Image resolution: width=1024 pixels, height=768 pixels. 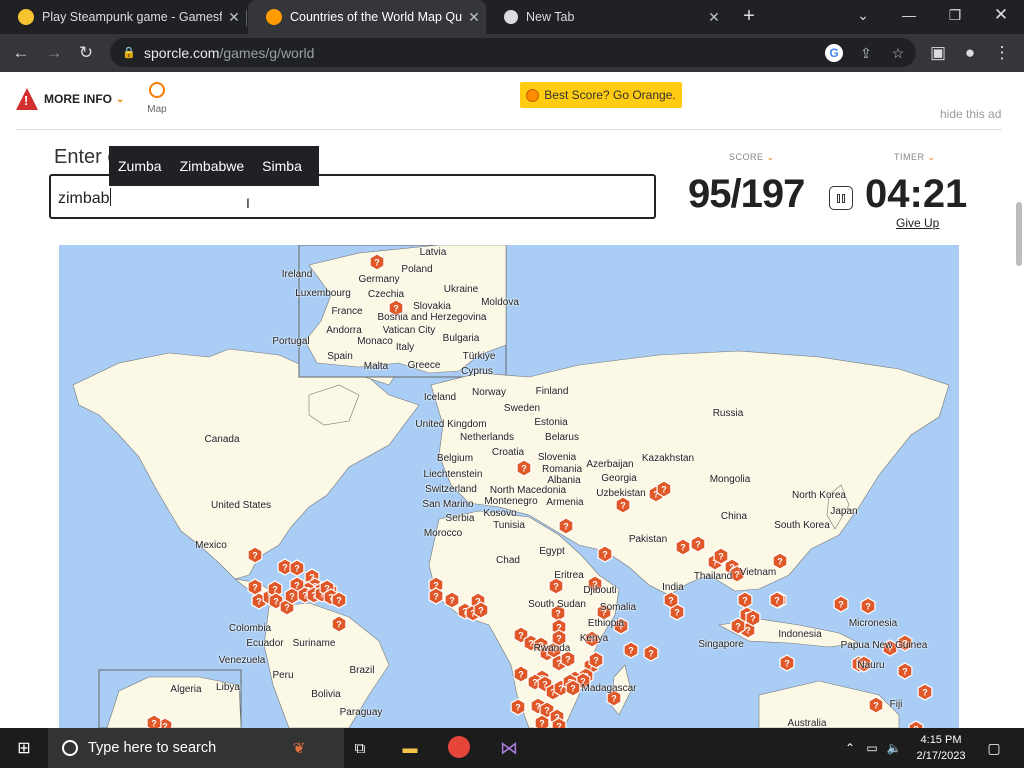 What do you see at coordinates (749, 16) in the screenshot?
I see `new-tab-plus-icon: +` at bounding box center [749, 16].